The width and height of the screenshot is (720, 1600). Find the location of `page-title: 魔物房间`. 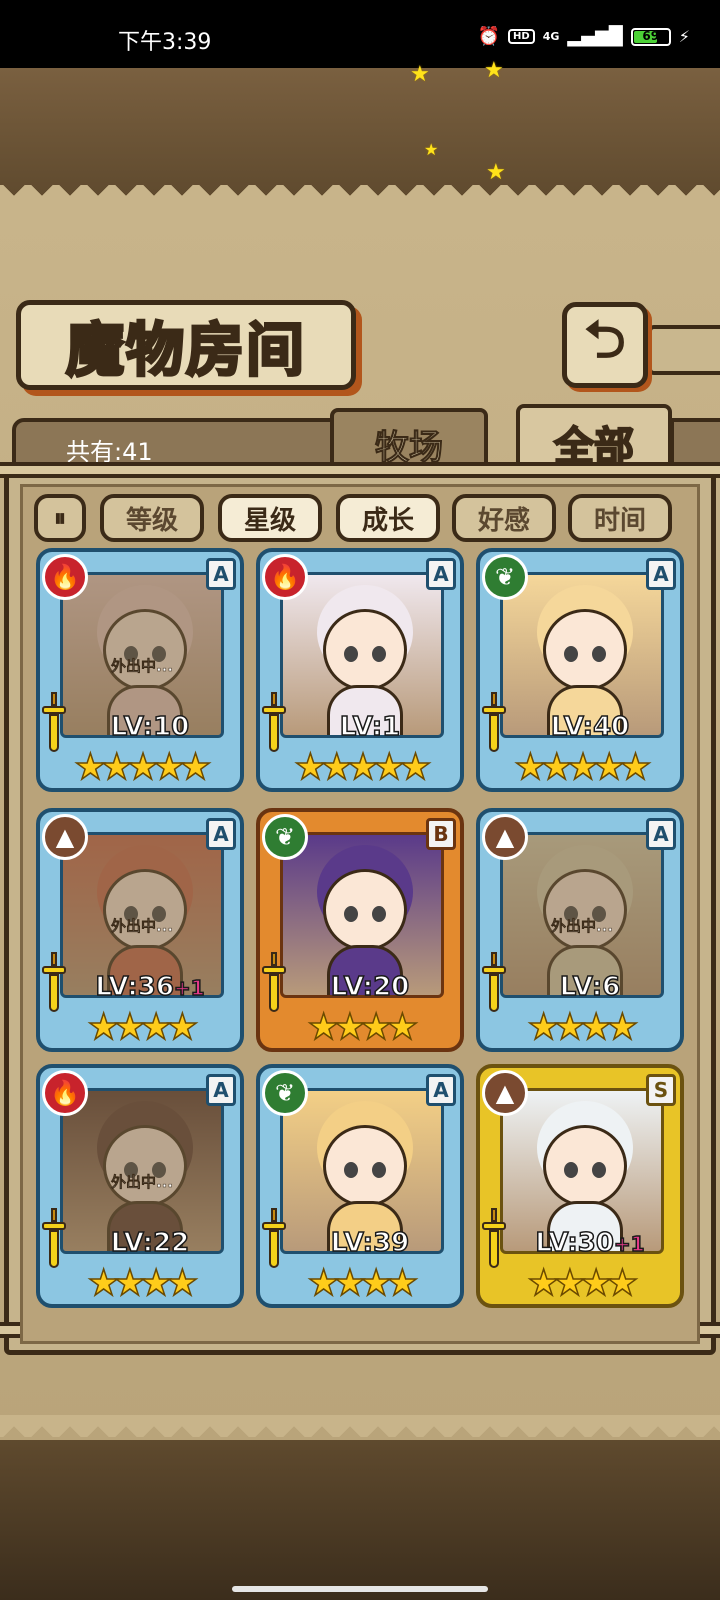

page-title: 魔物房间 is located at coordinates (185, 350).